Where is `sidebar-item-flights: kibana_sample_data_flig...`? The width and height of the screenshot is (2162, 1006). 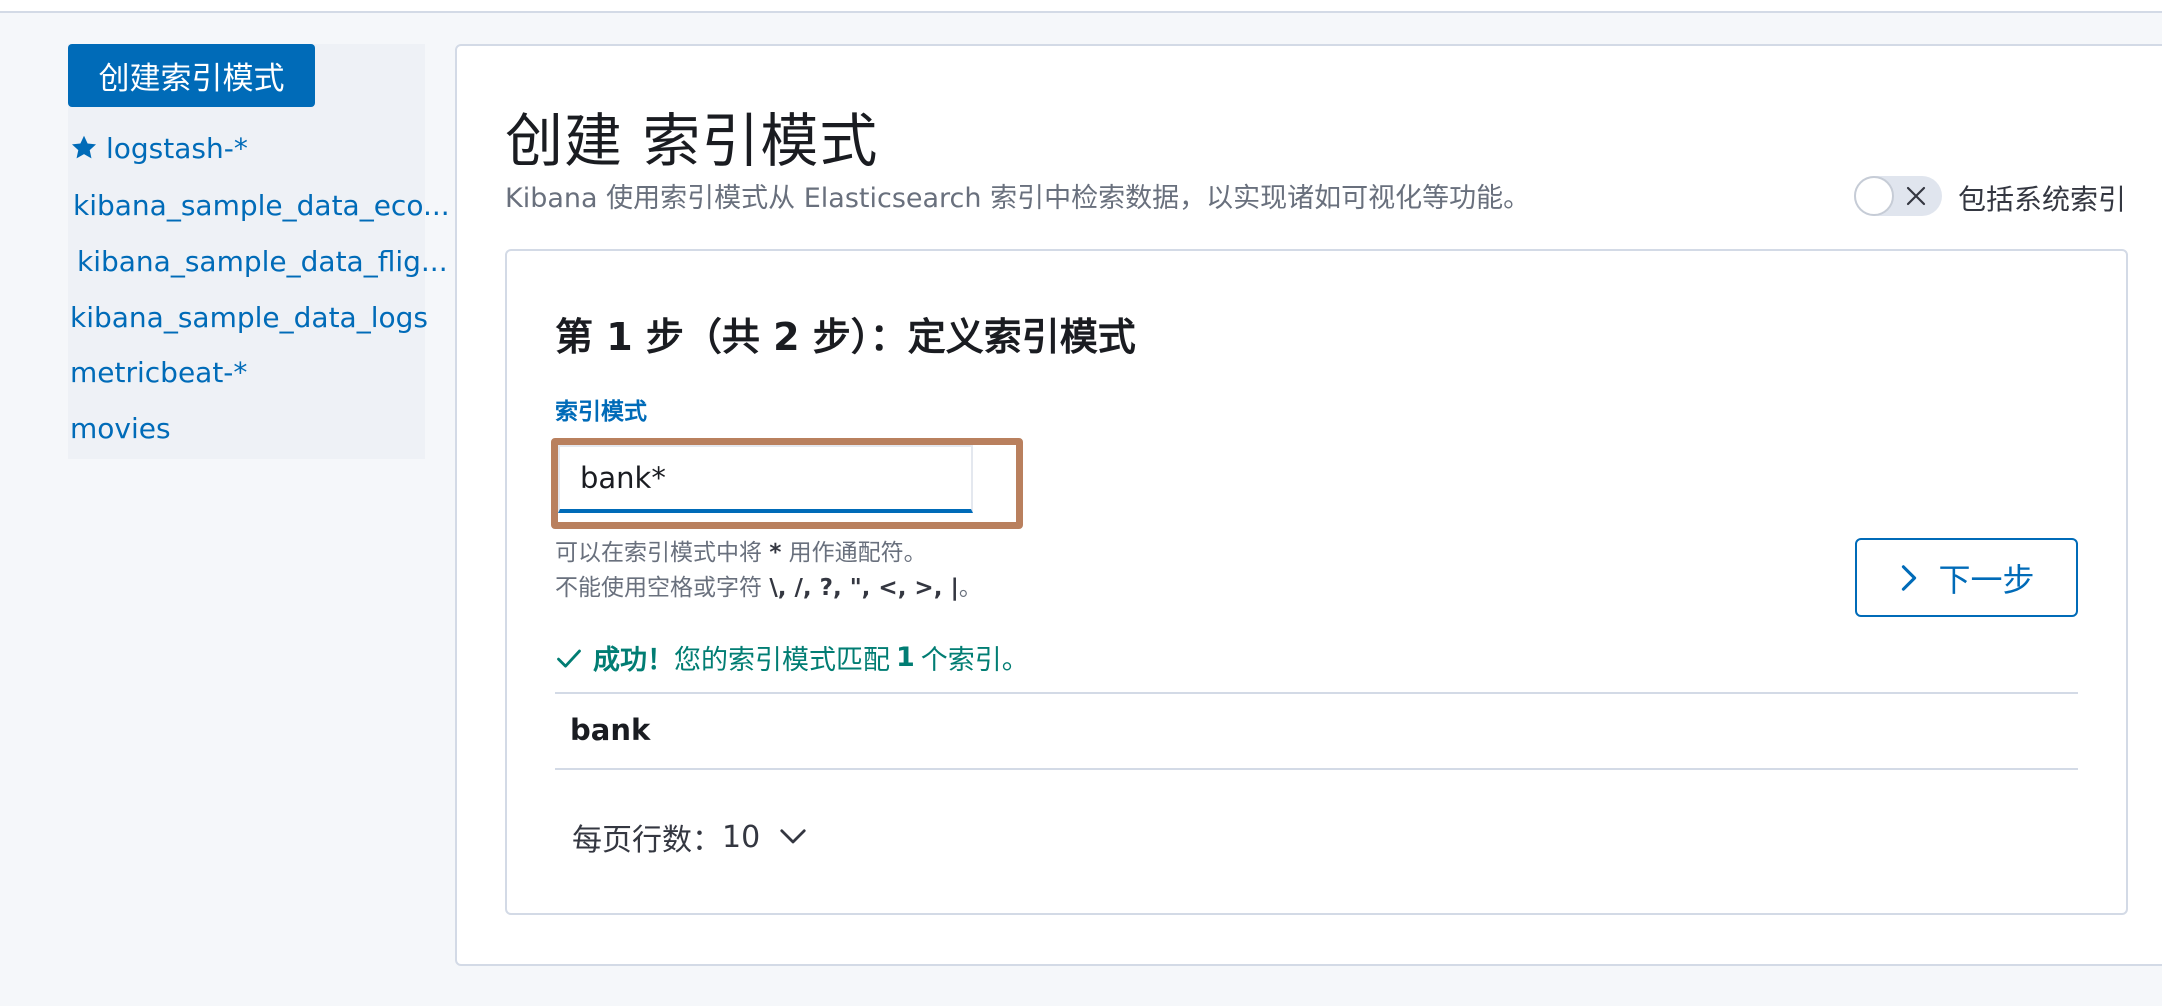
sidebar-item-flights: kibana_sample_data_flig... is located at coordinates (262, 261).